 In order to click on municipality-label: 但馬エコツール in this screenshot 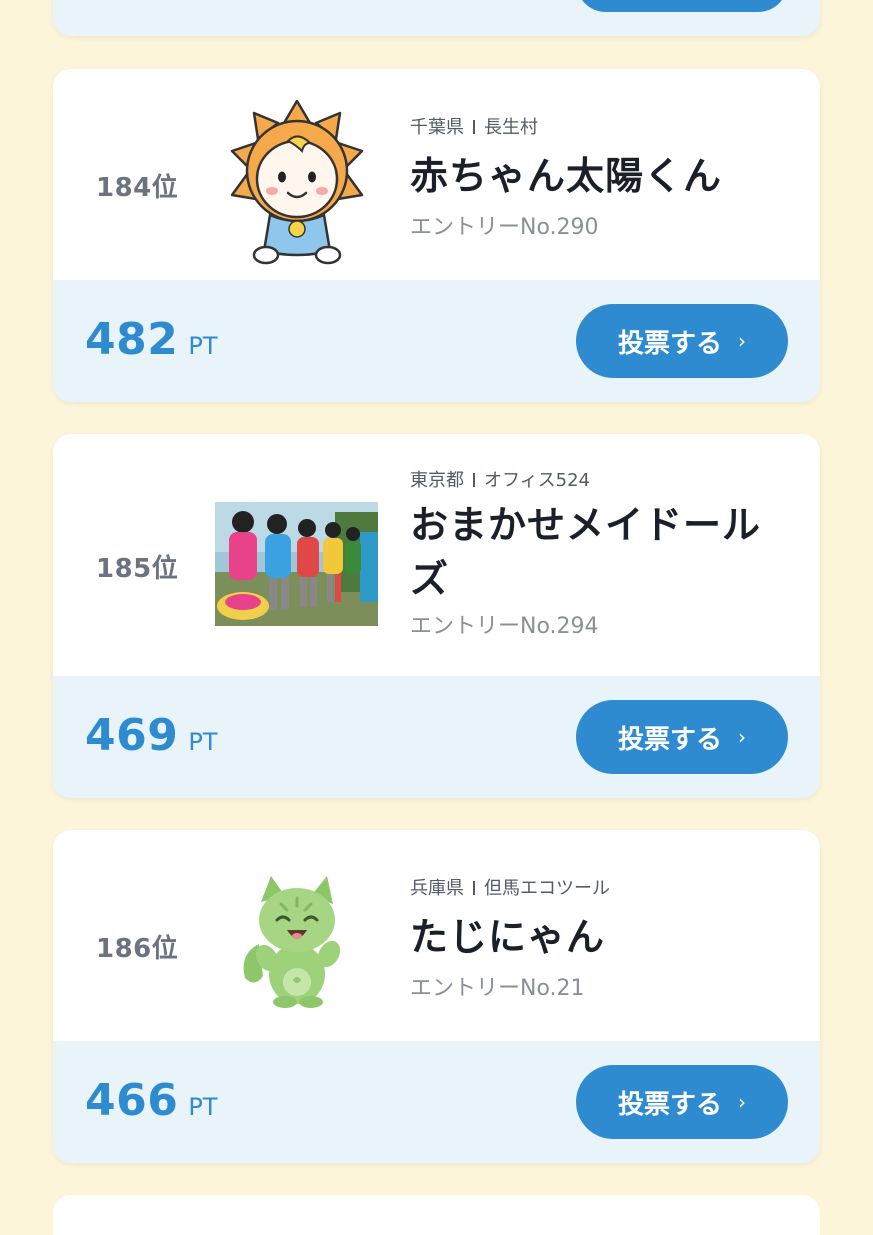, I will do `click(547, 888)`.